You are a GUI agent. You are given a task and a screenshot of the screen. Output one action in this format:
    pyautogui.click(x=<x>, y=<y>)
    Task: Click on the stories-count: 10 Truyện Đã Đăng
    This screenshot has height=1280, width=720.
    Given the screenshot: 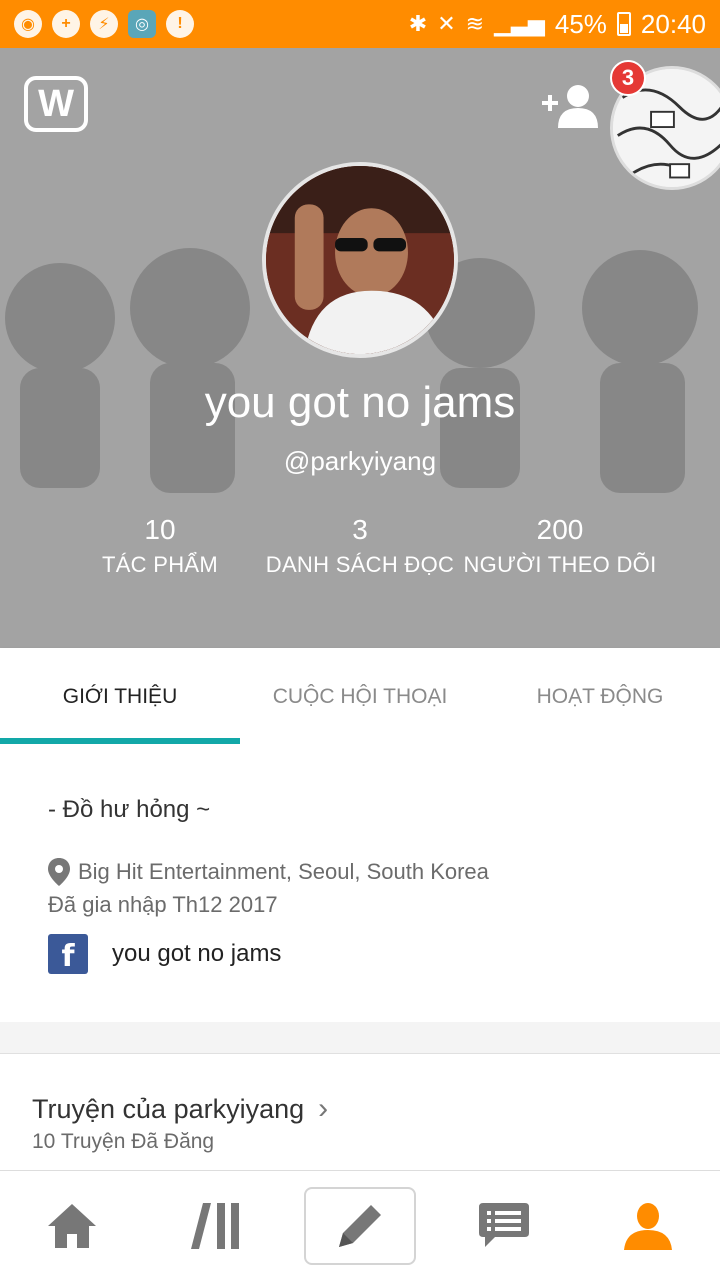 What is the action you would take?
    pyautogui.click(x=123, y=1141)
    